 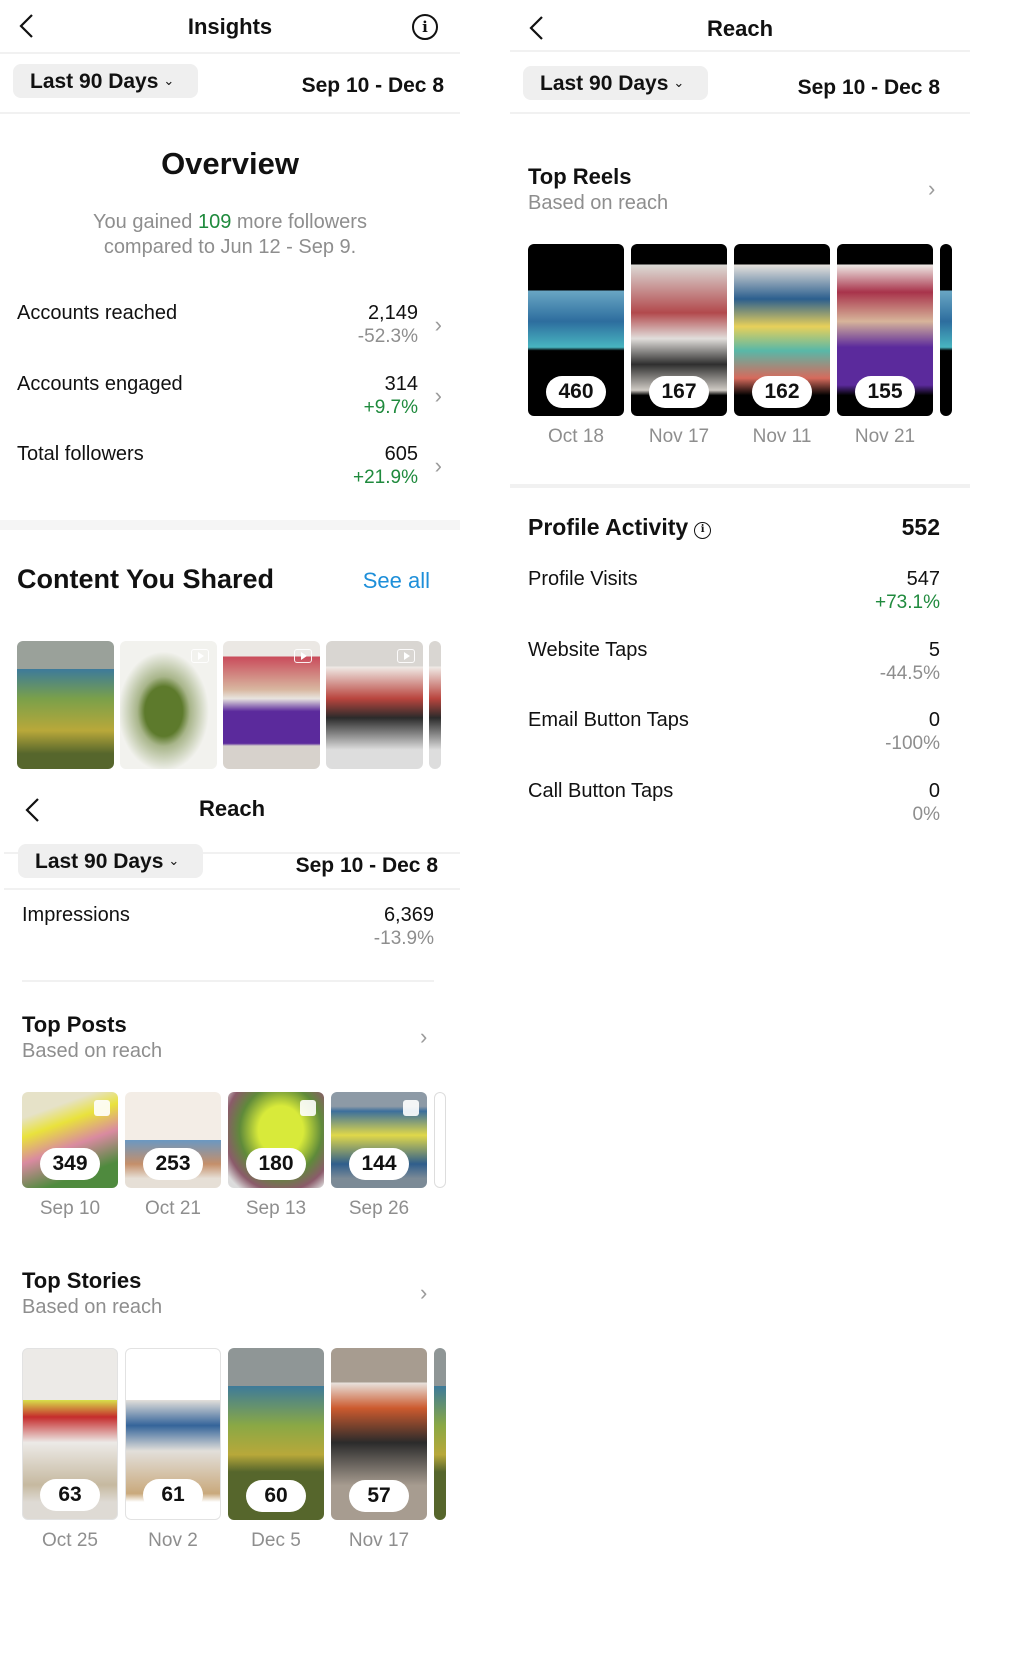 What do you see at coordinates (440, 1434) in the screenshot?
I see `top-story-thumbnail-peek` at bounding box center [440, 1434].